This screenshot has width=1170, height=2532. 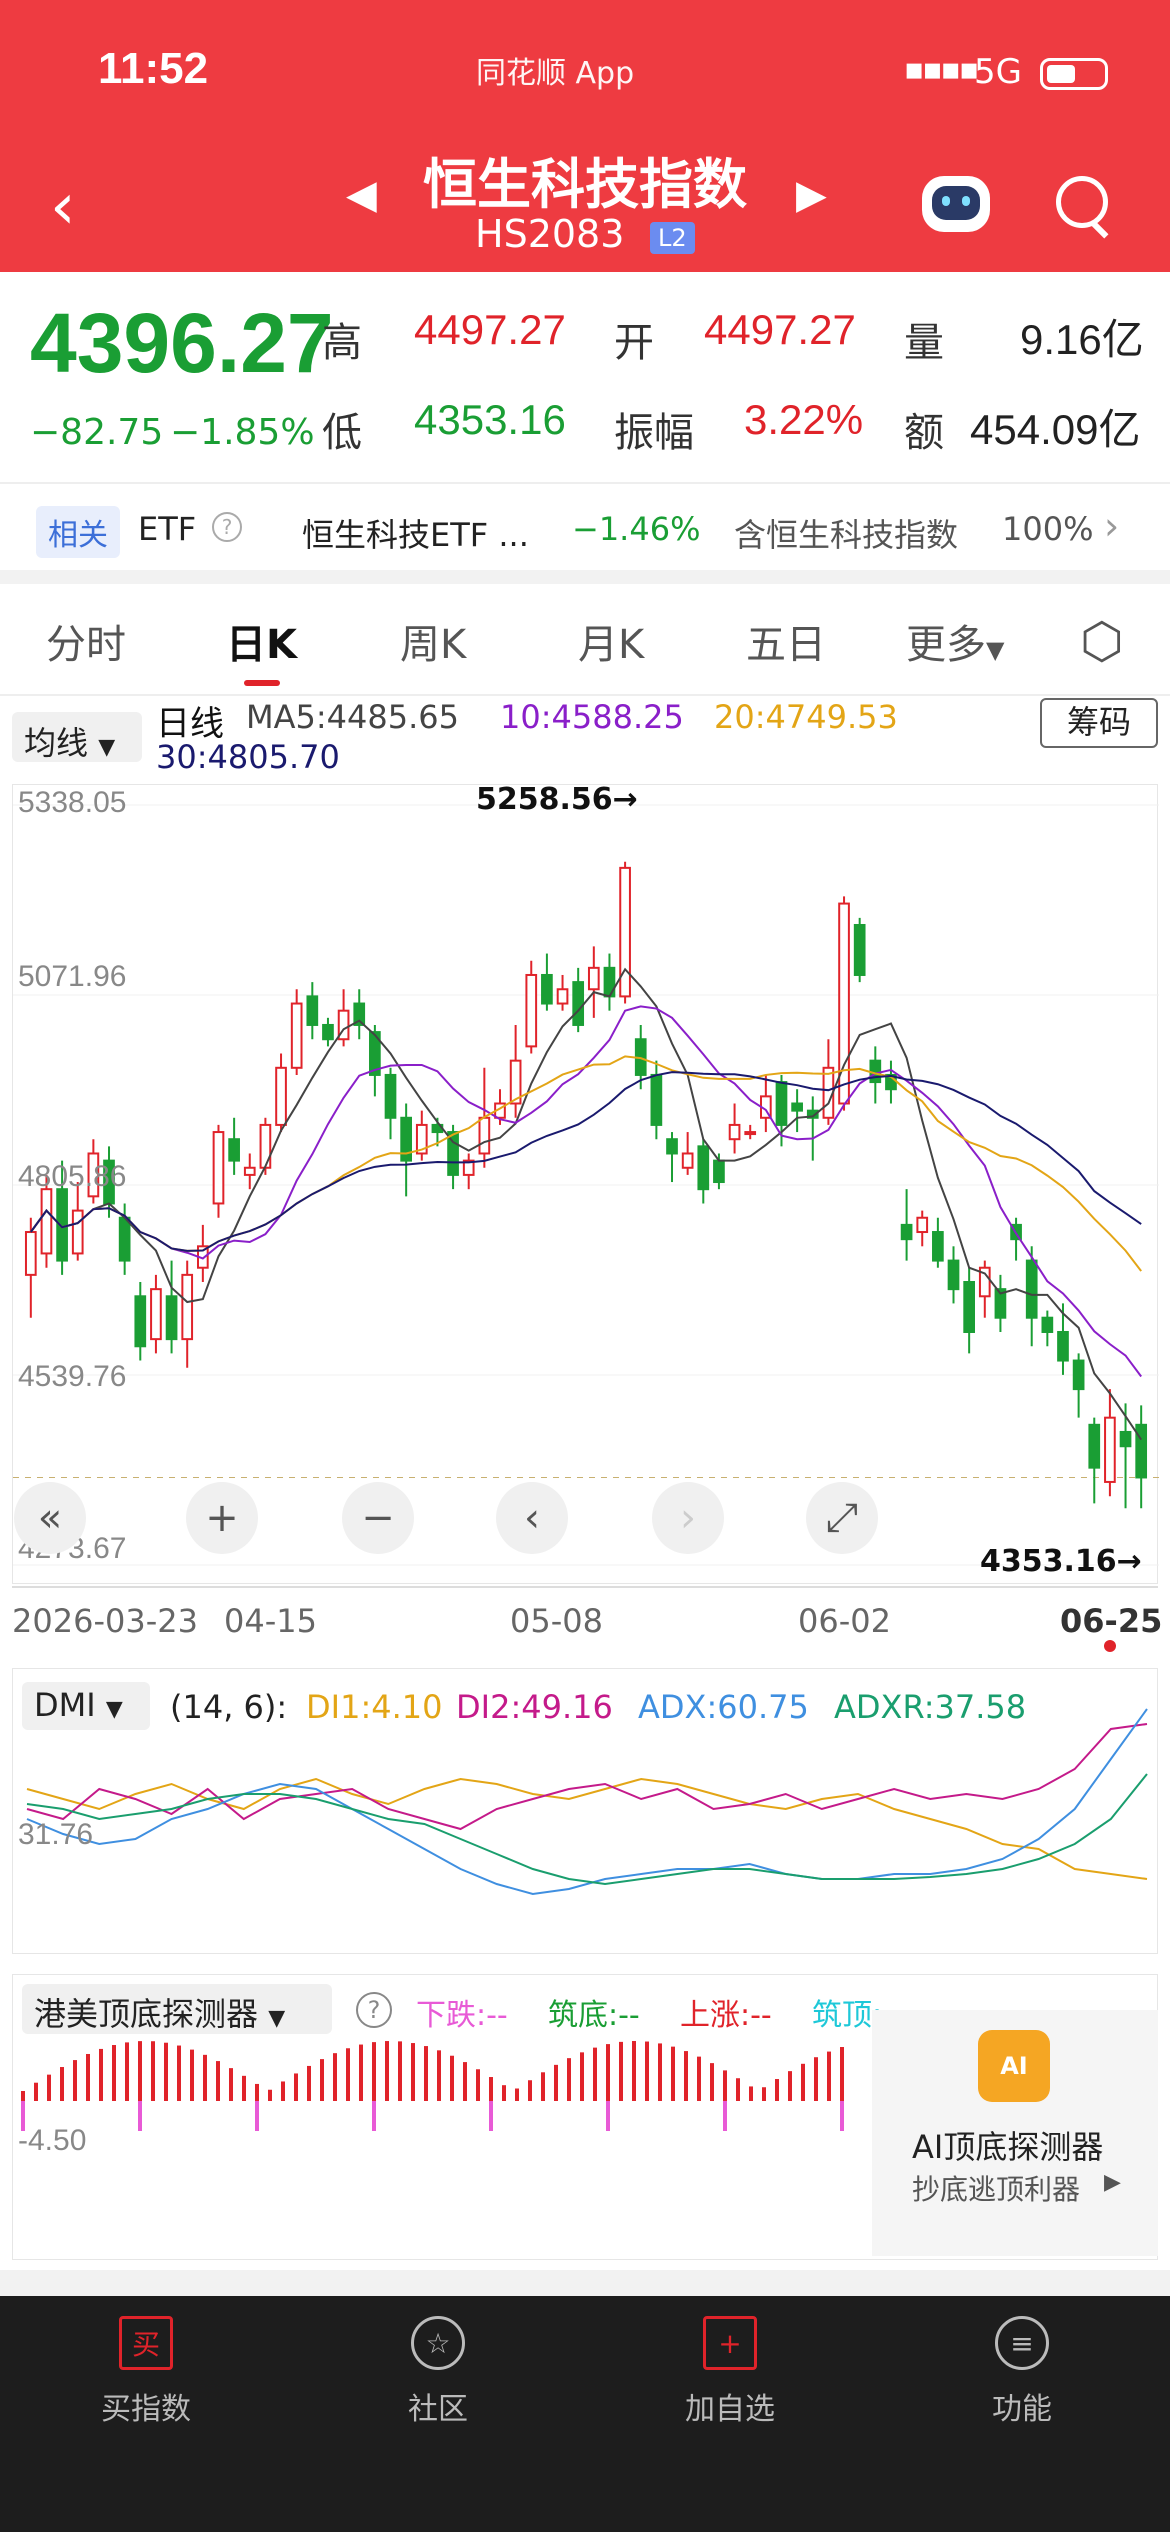 What do you see at coordinates (550, 234) in the screenshot?
I see `stock-code: HS2083` at bounding box center [550, 234].